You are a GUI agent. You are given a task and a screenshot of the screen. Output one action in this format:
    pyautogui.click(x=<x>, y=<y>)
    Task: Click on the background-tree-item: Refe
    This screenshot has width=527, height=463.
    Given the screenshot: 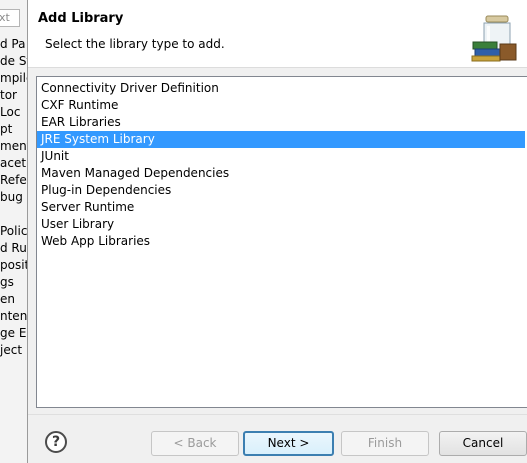 What is the action you would take?
    pyautogui.click(x=13, y=180)
    